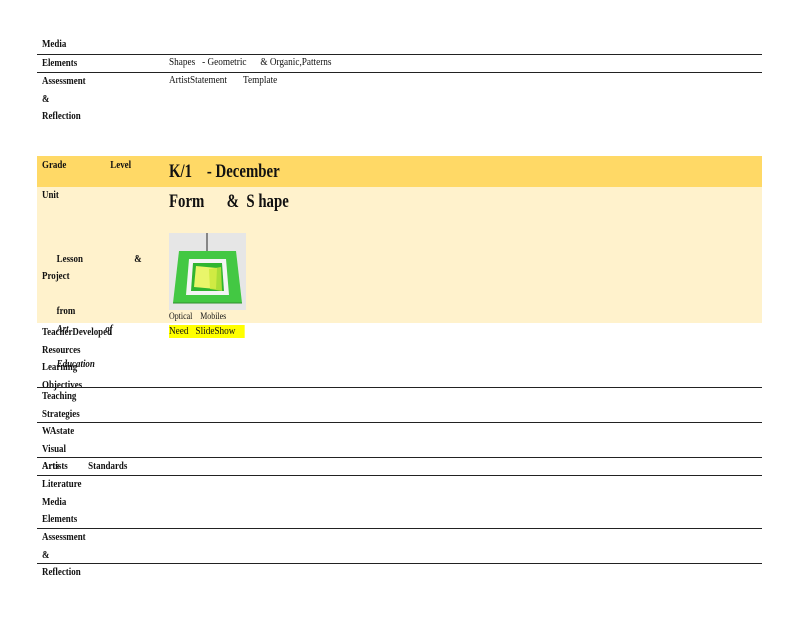  I want to click on media-label: Media, so click(54, 44).